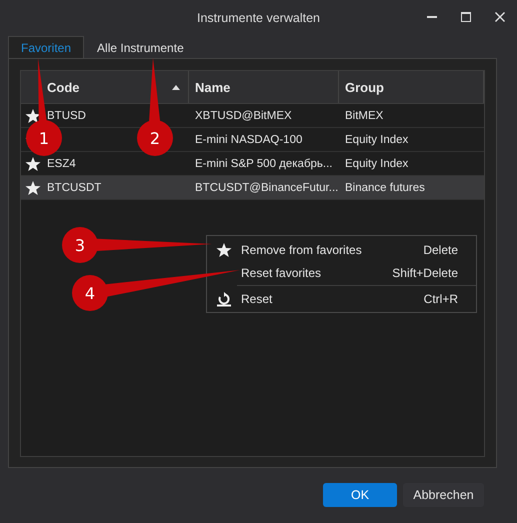 The image size is (517, 523). I want to click on menu-item-label: Reset, so click(257, 299).